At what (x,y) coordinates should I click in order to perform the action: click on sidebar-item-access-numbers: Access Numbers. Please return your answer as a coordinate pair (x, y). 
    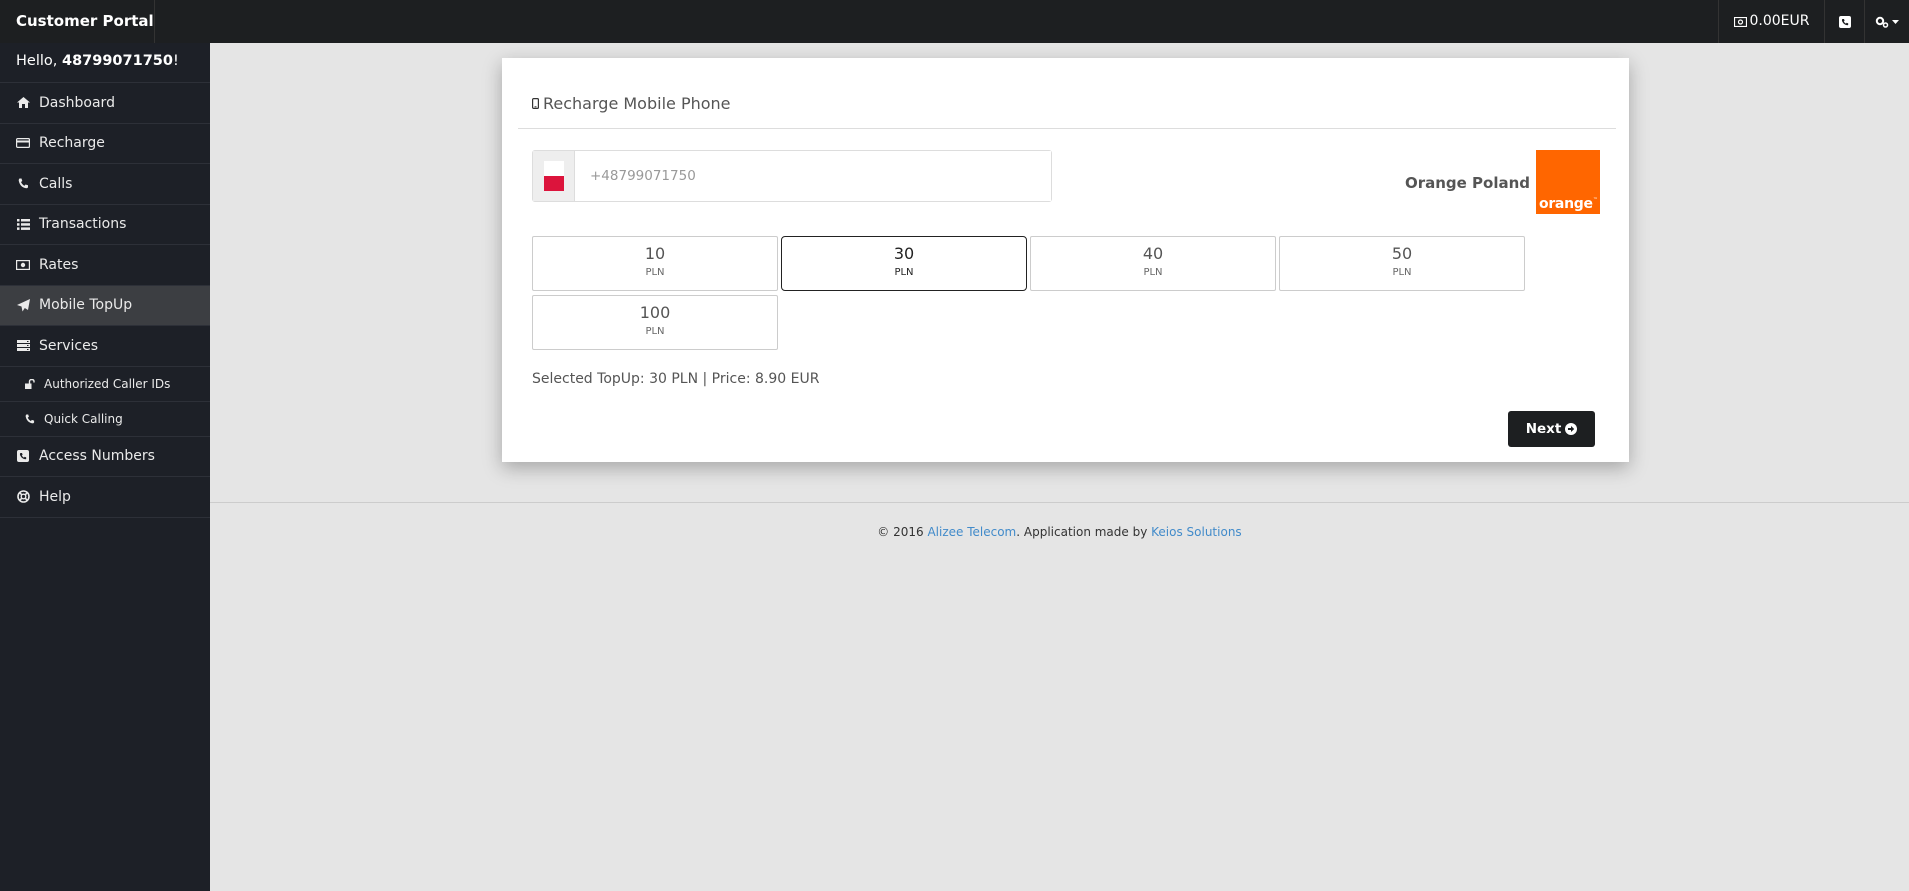
    Looking at the image, I should click on (105, 457).